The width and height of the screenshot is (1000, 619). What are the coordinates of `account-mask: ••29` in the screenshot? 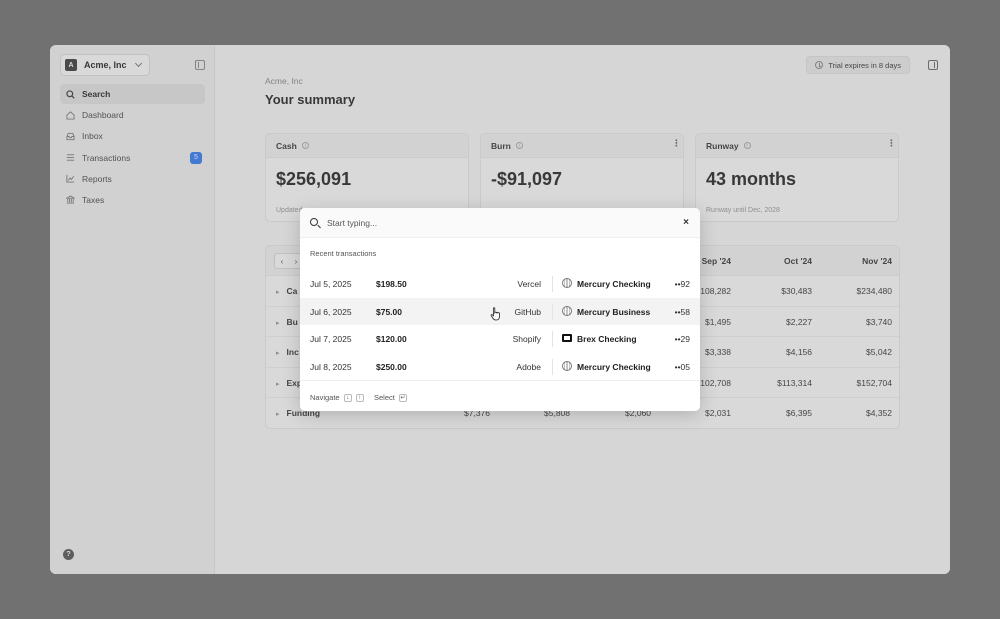 It's located at (682, 339).